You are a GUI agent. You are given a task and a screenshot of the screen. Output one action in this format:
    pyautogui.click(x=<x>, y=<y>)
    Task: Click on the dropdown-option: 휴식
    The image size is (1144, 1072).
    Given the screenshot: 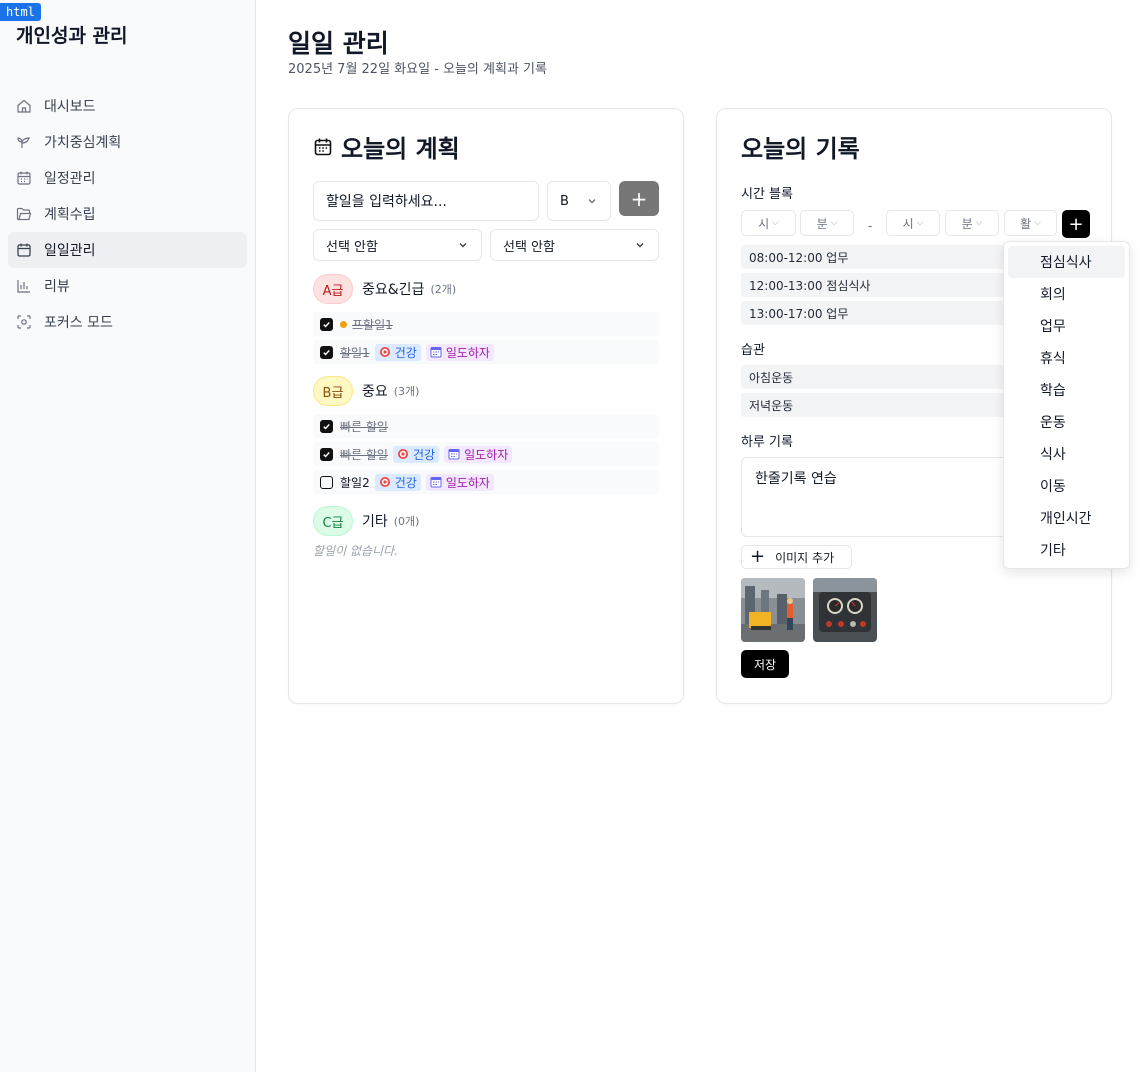 What is the action you would take?
    pyautogui.click(x=1066, y=358)
    